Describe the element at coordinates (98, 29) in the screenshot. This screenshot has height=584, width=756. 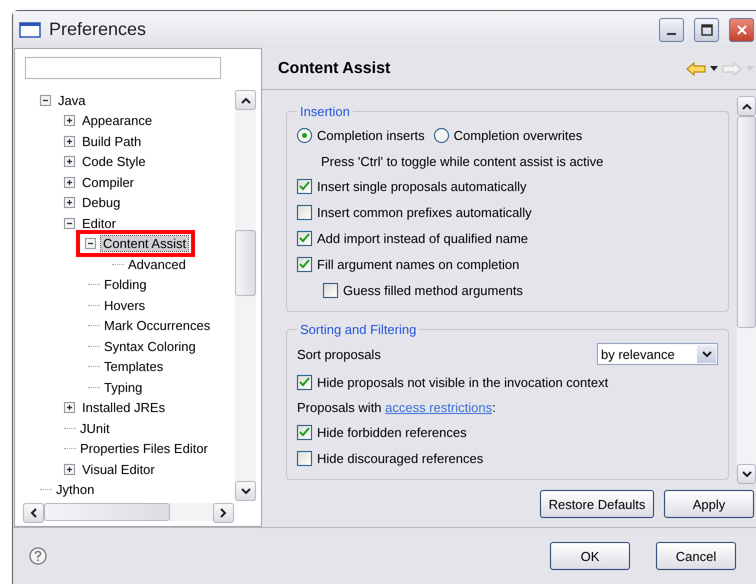
I see `window-title: Preferences` at that location.